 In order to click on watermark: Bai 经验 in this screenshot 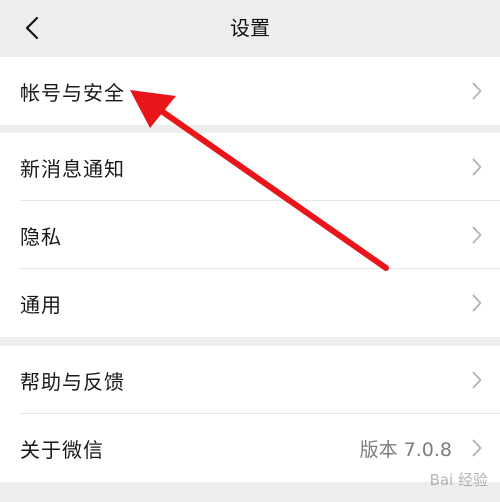, I will do `click(459, 479)`.